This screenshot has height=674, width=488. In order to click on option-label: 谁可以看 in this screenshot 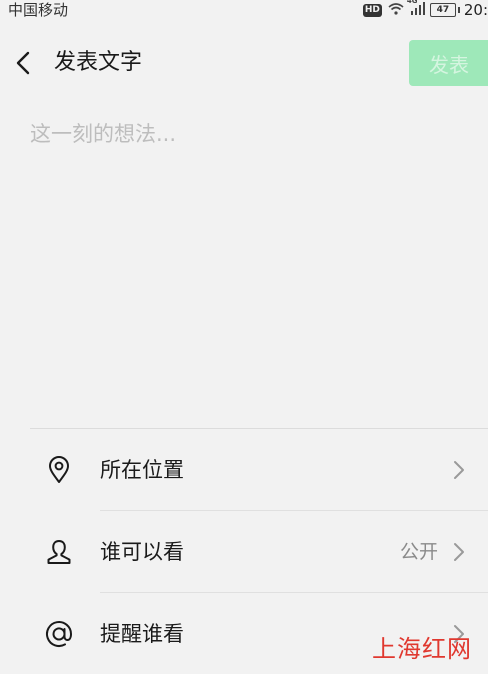, I will do `click(142, 552)`.